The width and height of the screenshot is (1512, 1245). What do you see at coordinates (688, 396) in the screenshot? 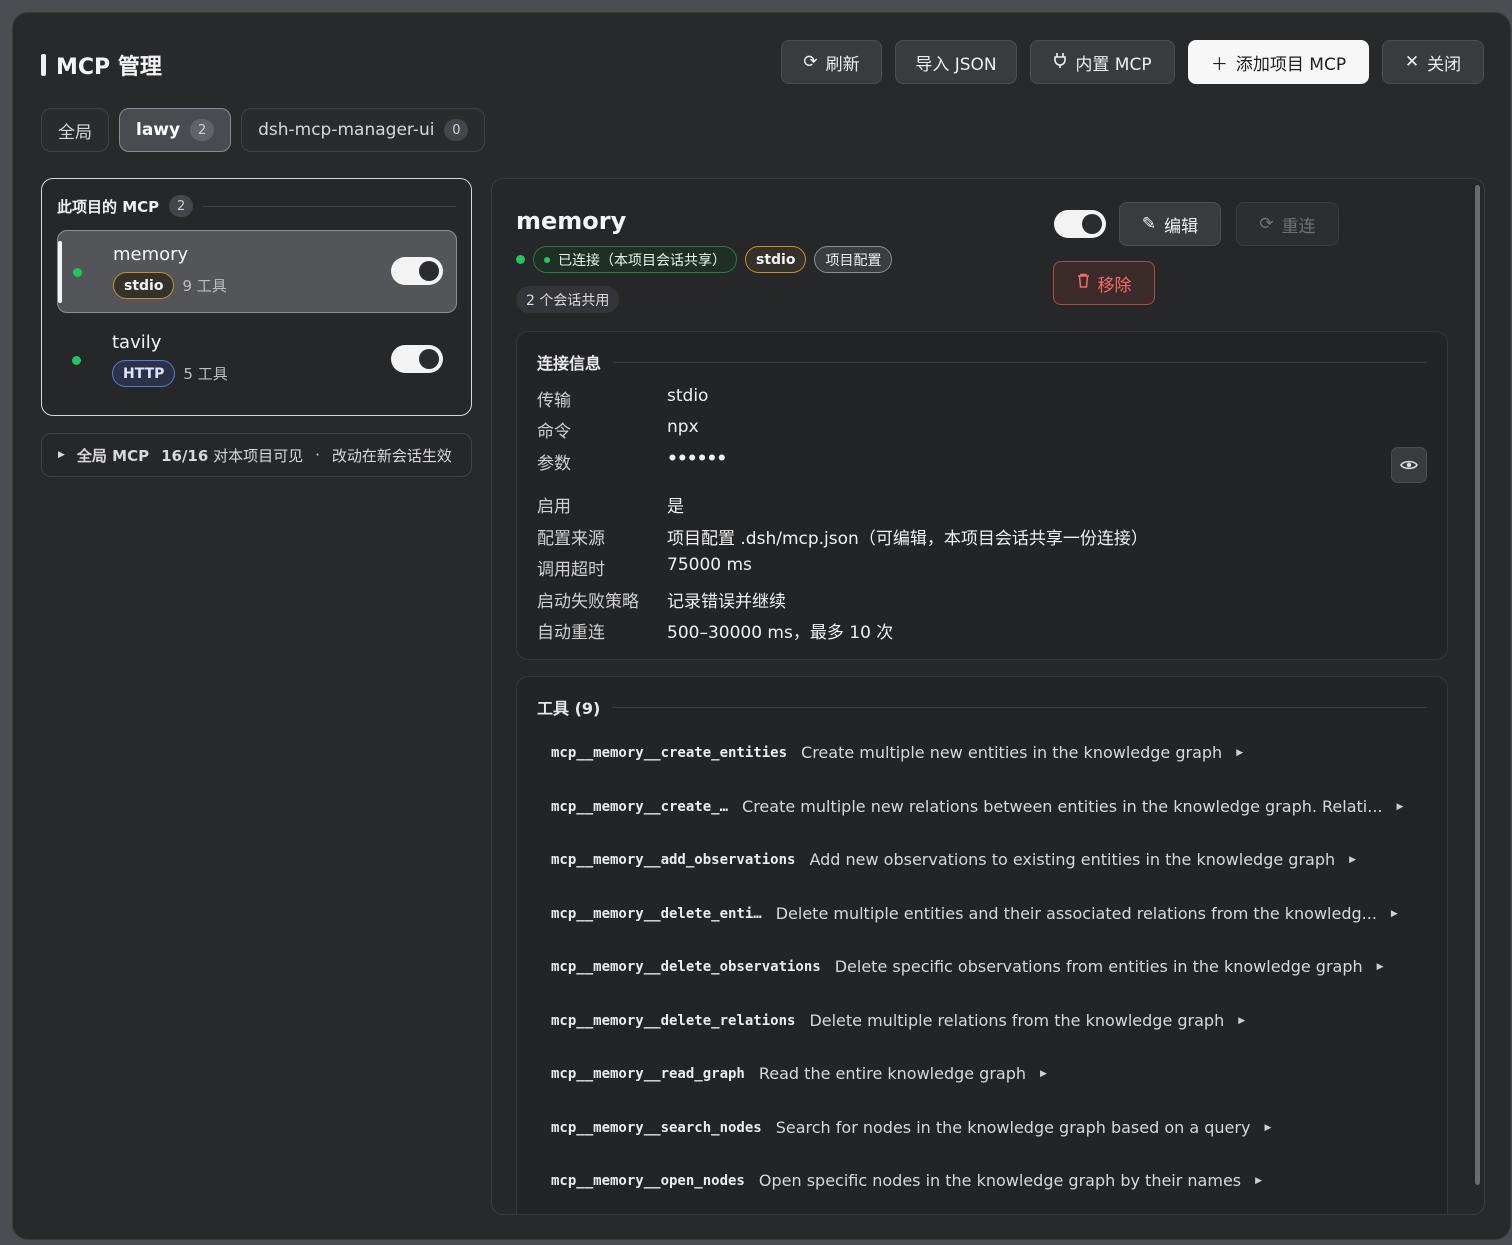
I see `info-value: stdio` at bounding box center [688, 396].